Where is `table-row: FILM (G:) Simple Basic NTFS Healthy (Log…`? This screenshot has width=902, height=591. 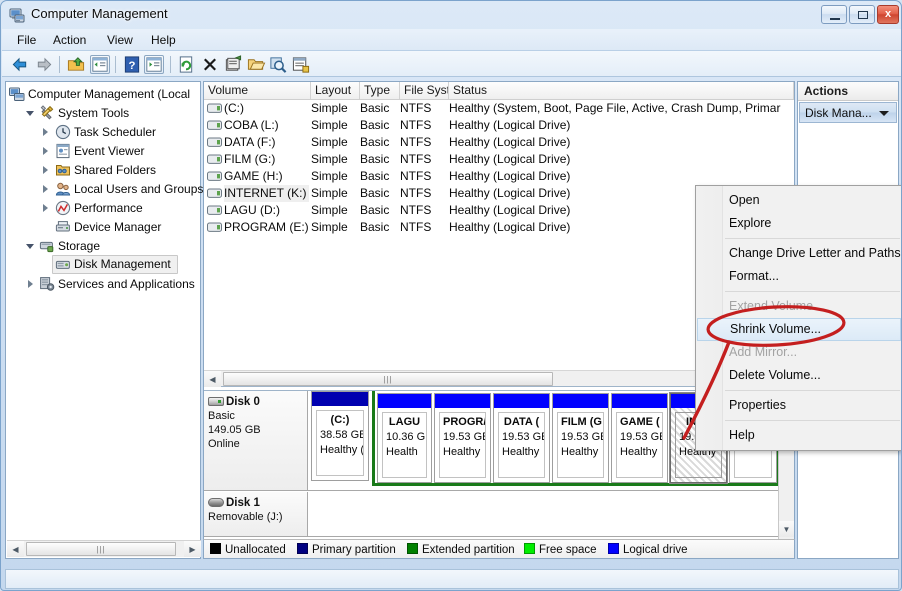 table-row: FILM (G:) Simple Basic NTFS Healthy (Log… is located at coordinates (499, 159).